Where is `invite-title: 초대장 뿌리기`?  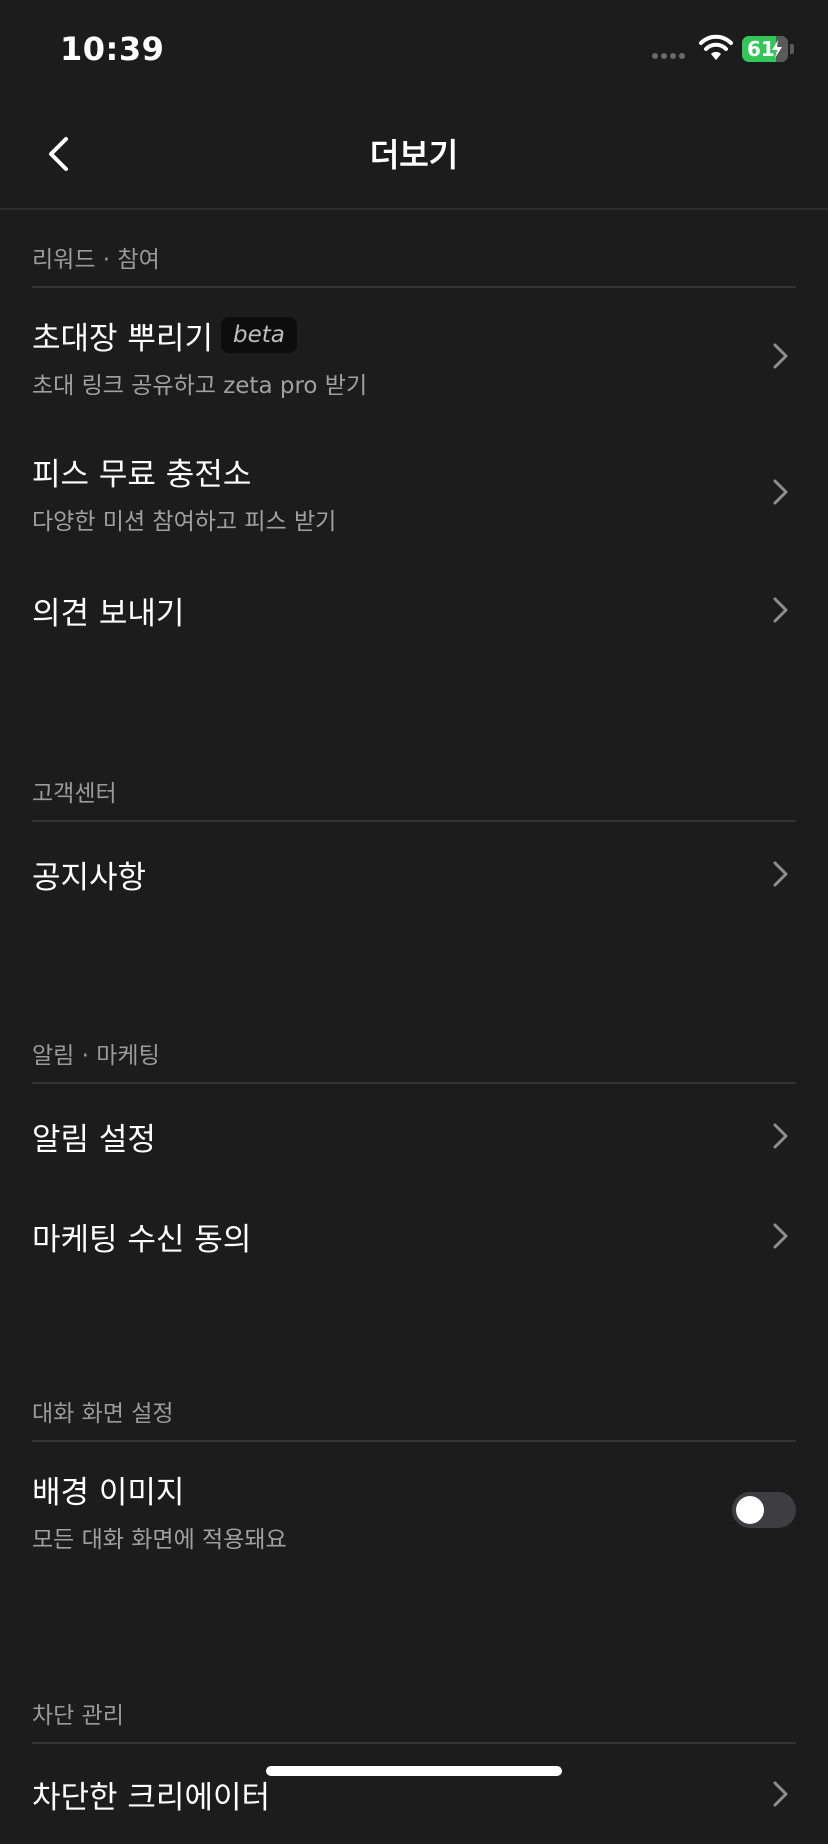 invite-title: 초대장 뿌리기 is located at coordinates (122, 338).